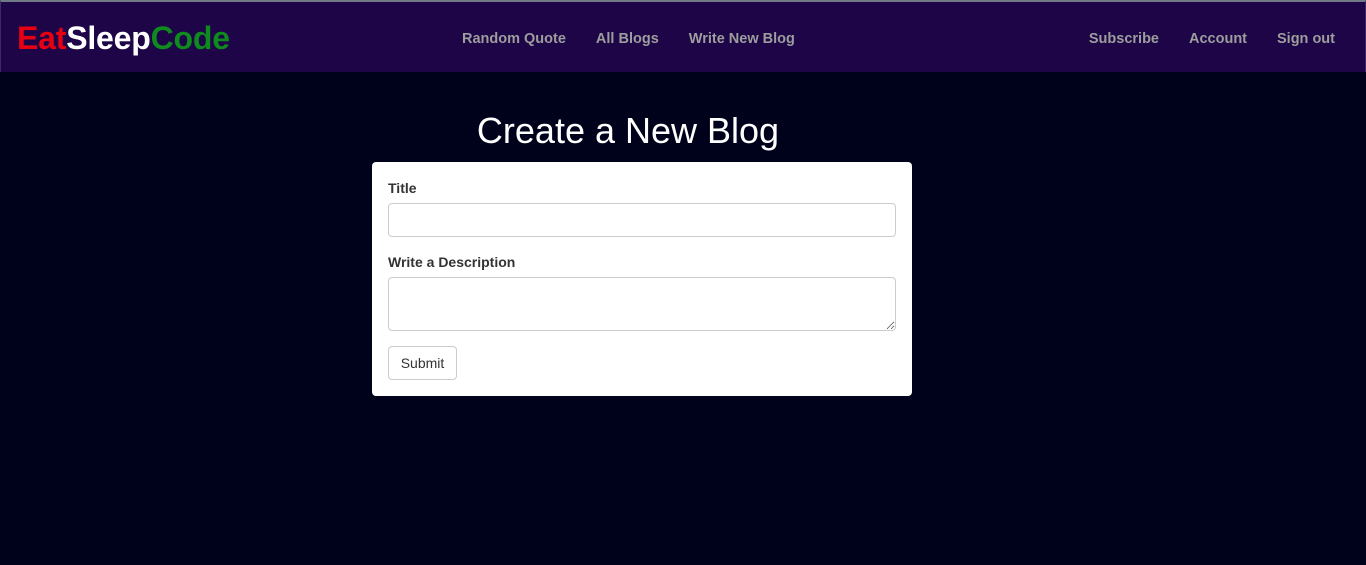  What do you see at coordinates (642, 220) in the screenshot?
I see `title-input` at bounding box center [642, 220].